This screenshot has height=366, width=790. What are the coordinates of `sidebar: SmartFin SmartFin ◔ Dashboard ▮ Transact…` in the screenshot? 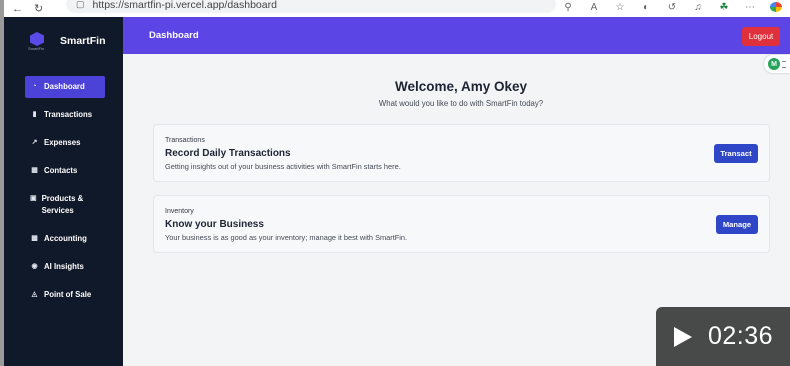 It's located at (63, 191).